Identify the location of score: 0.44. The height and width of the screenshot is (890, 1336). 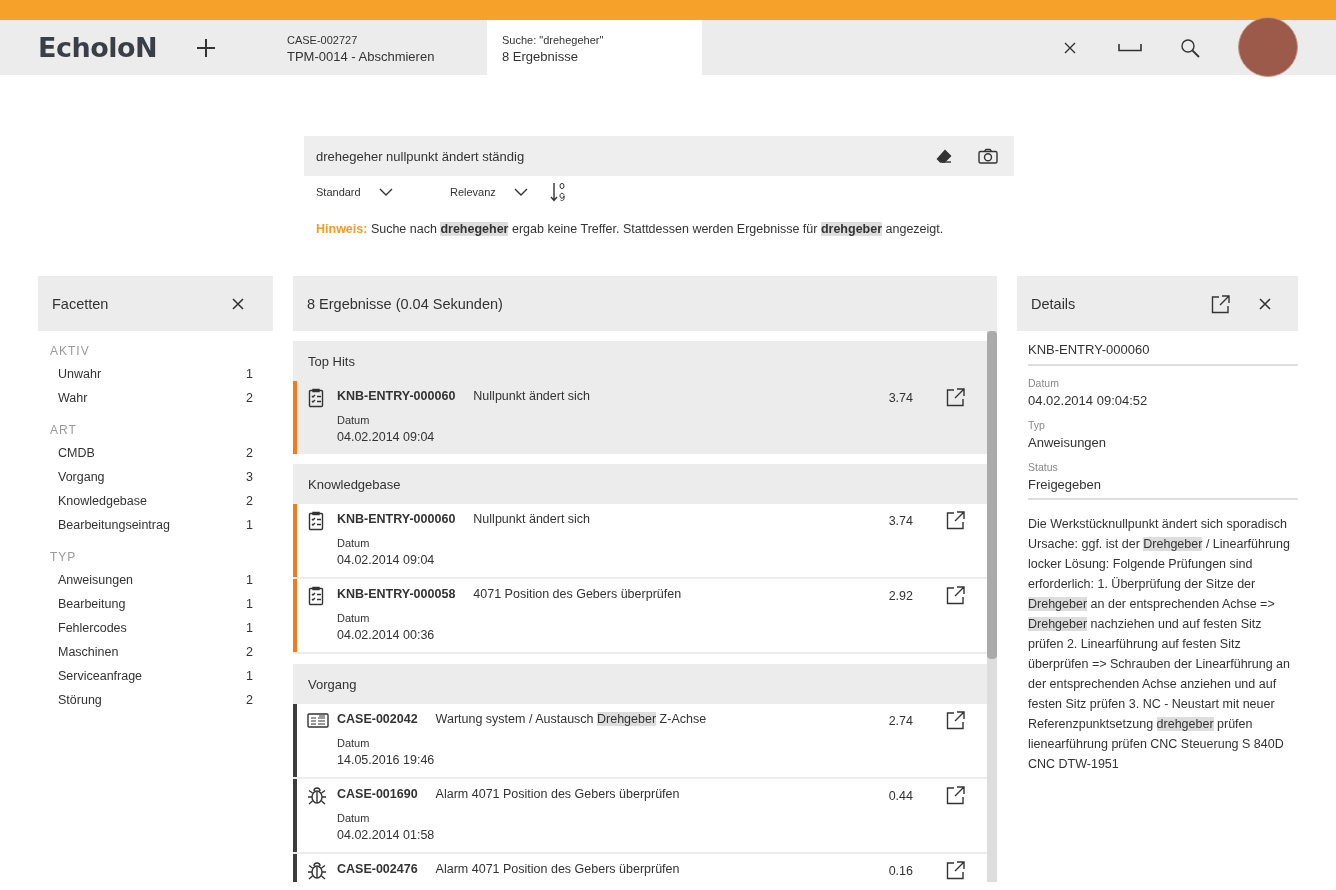
(900, 797).